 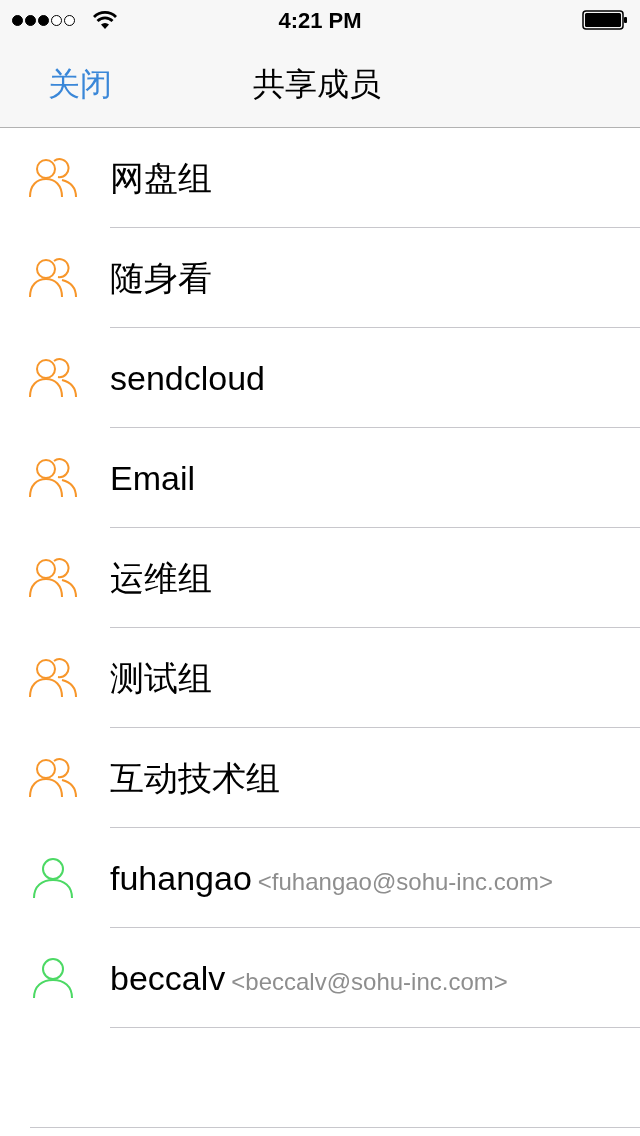 What do you see at coordinates (187, 378) in the screenshot?
I see `member-name: sendcloud` at bounding box center [187, 378].